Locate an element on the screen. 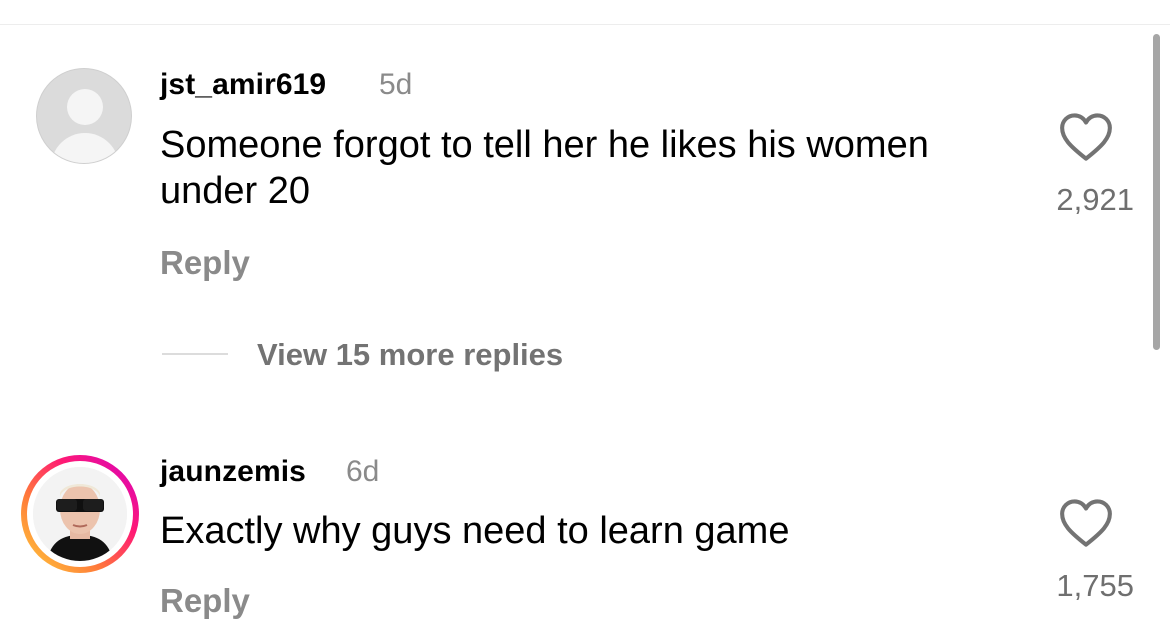 This screenshot has height=643, width=1170. profile-photo-image is located at coordinates (80, 514).